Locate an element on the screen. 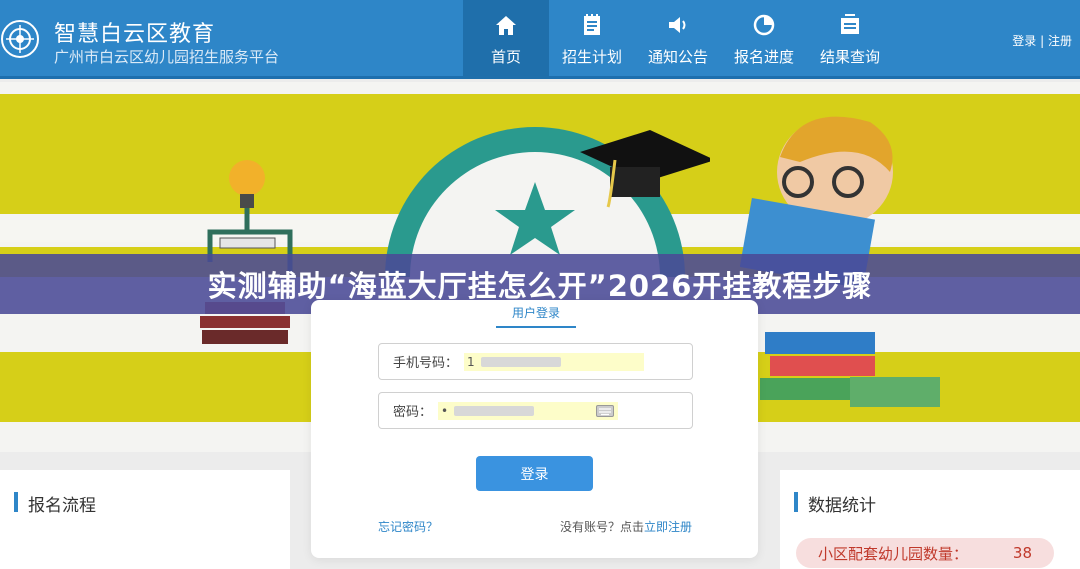 This screenshot has height=569, width=1080. password-field-label: 密码： is located at coordinates (413, 412).